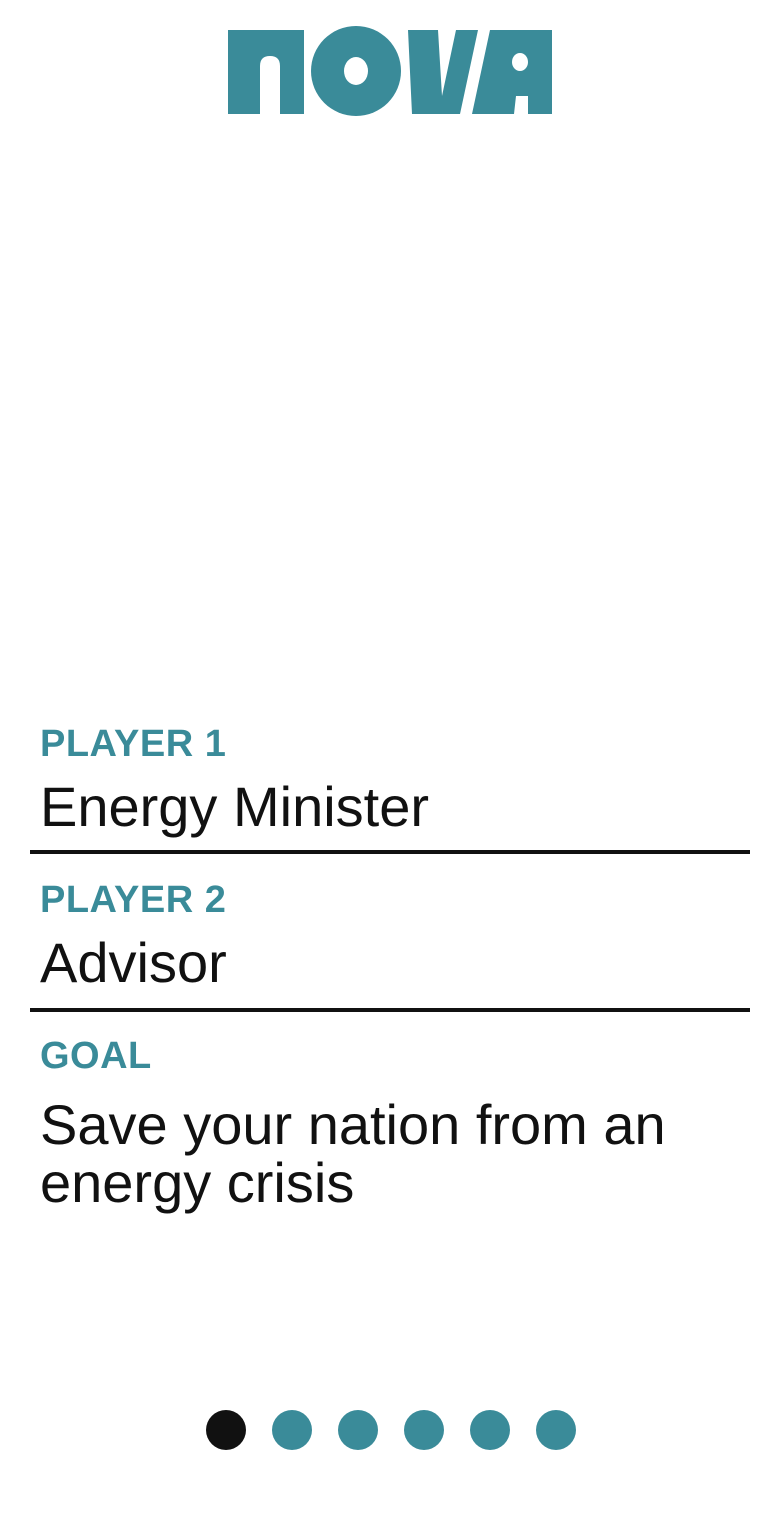  What do you see at coordinates (133, 962) in the screenshot?
I see `player2-role: Advisor` at bounding box center [133, 962].